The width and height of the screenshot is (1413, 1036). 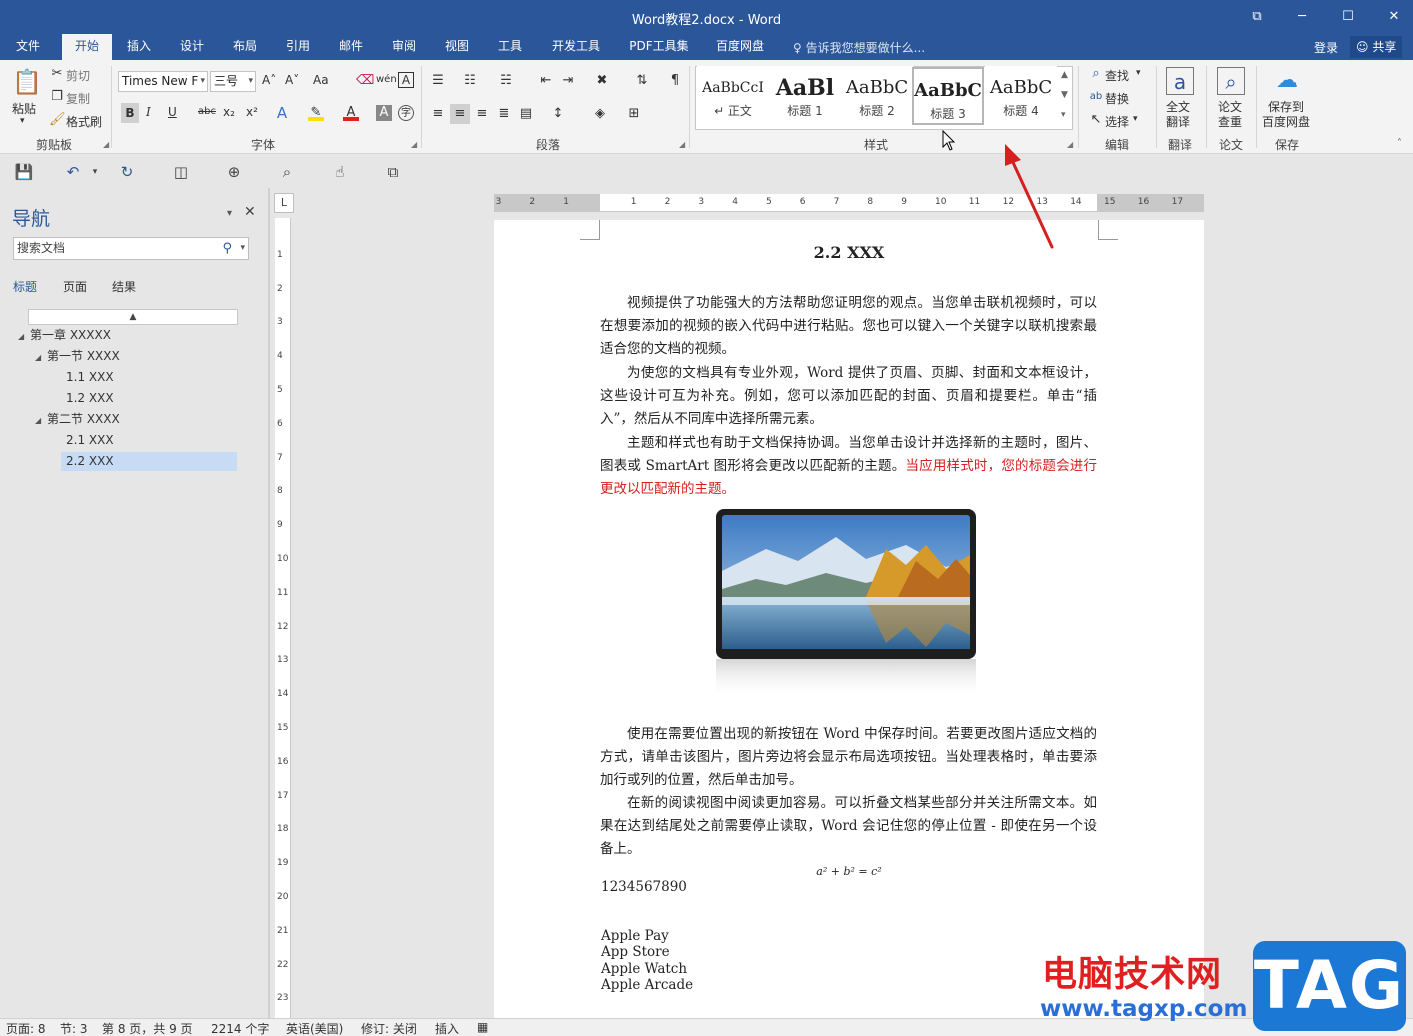 I want to click on clear-formatting-icon: ⌫, so click(x=365, y=81).